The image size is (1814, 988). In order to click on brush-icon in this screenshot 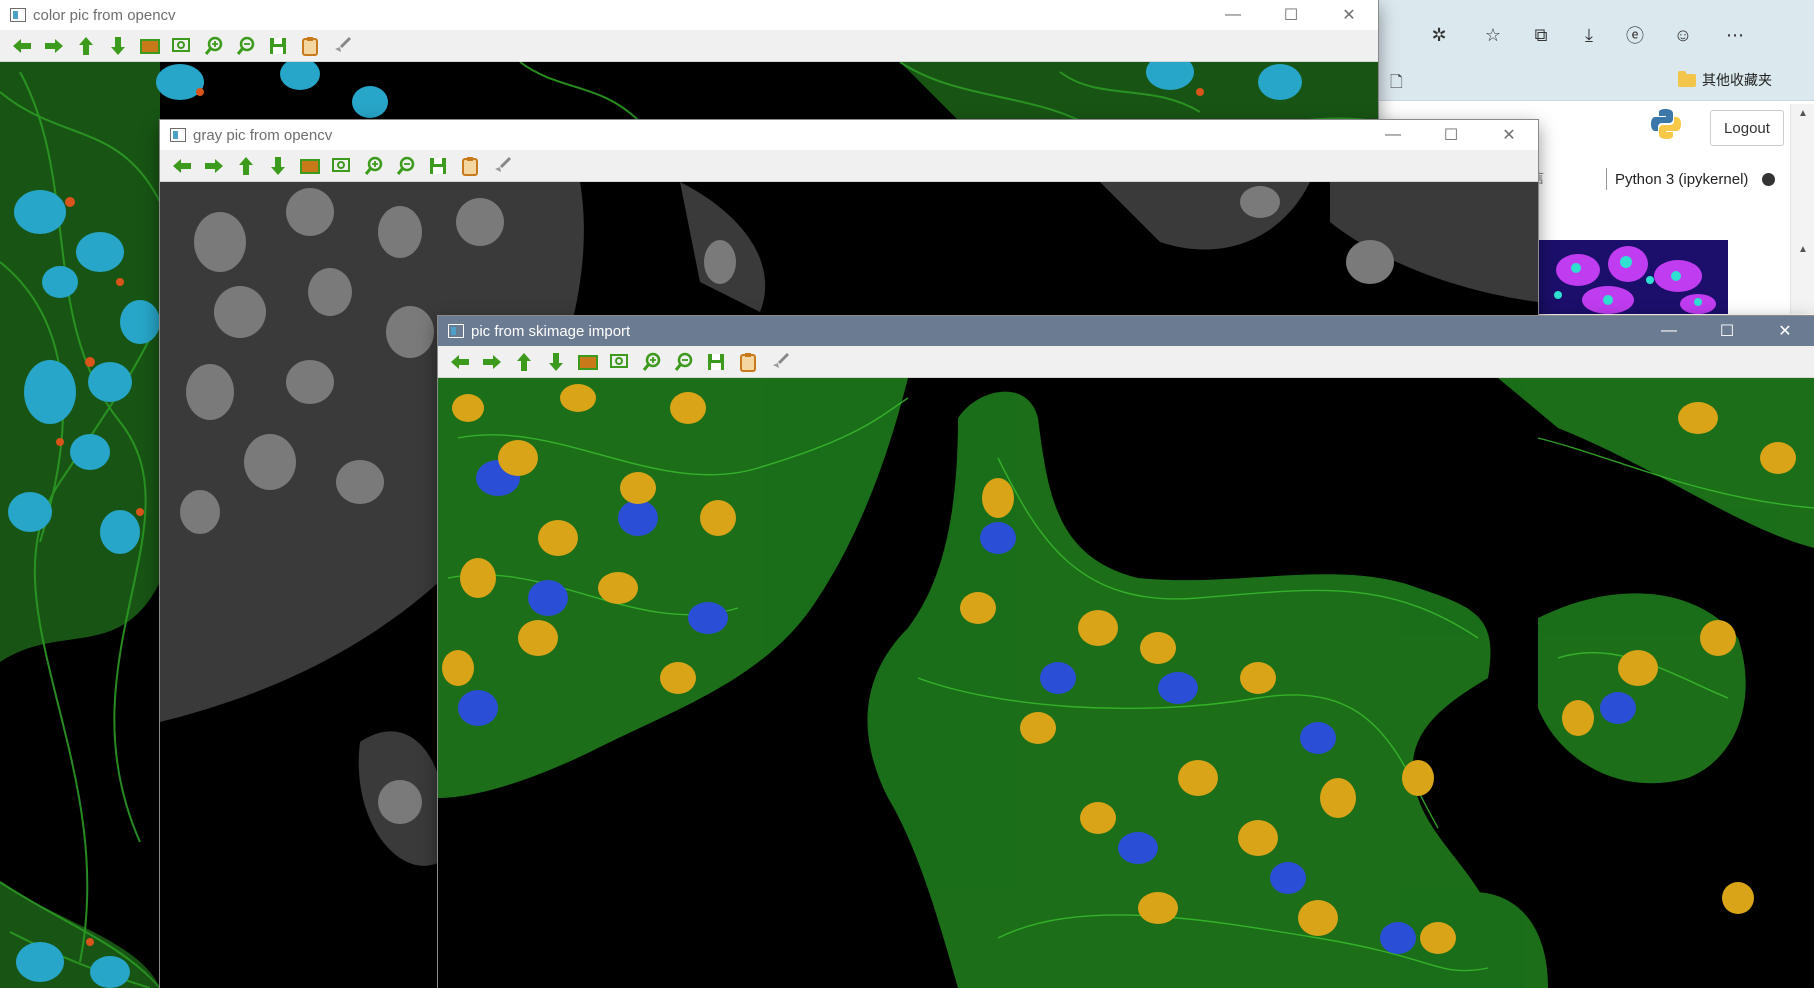, I will do `click(343, 44)`.